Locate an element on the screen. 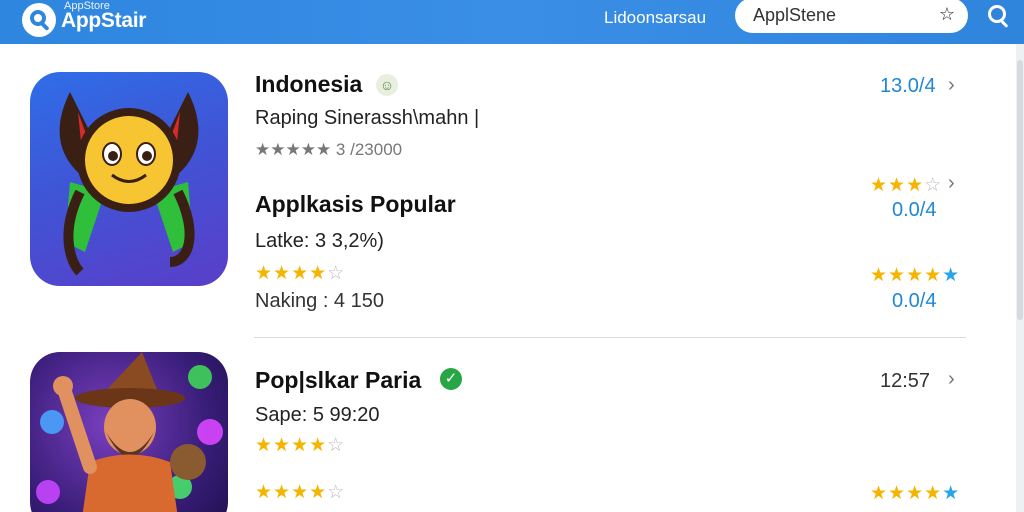 This screenshot has width=1024, height=512. smile-icon: ☺ is located at coordinates (387, 85).